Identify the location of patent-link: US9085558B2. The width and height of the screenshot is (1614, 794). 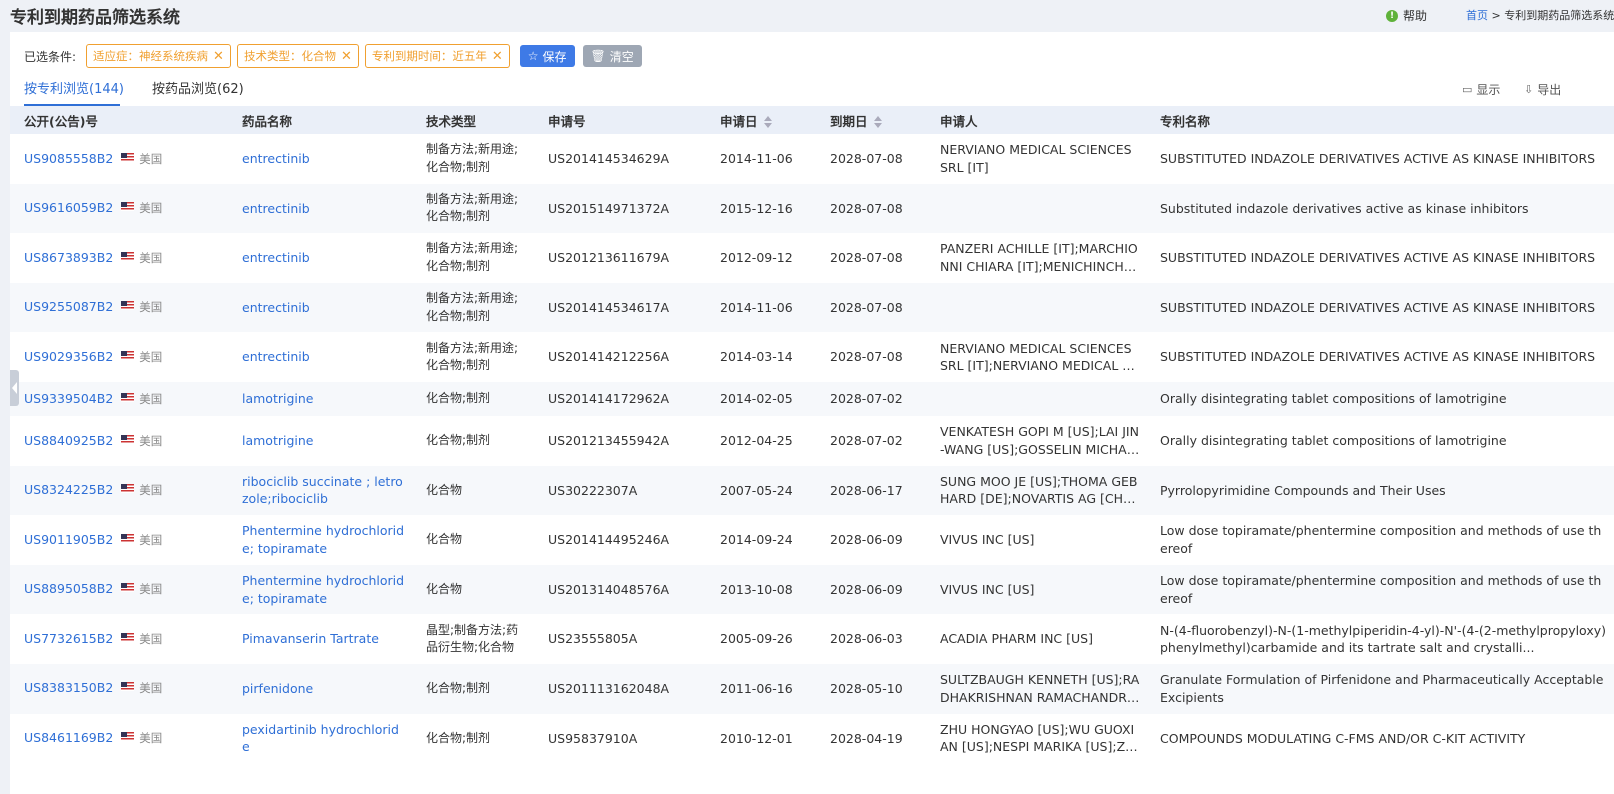
(68, 158).